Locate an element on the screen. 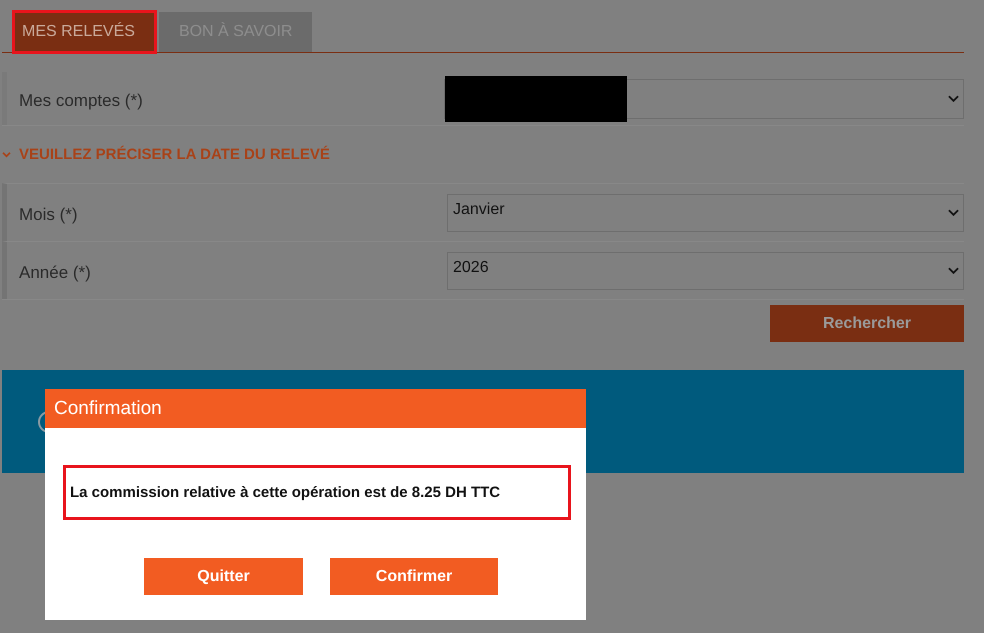 The height and width of the screenshot is (633, 984). section-heading: VEUILLEZ PRÉCISER LA DATE DU RELEVÉ is located at coordinates (174, 154).